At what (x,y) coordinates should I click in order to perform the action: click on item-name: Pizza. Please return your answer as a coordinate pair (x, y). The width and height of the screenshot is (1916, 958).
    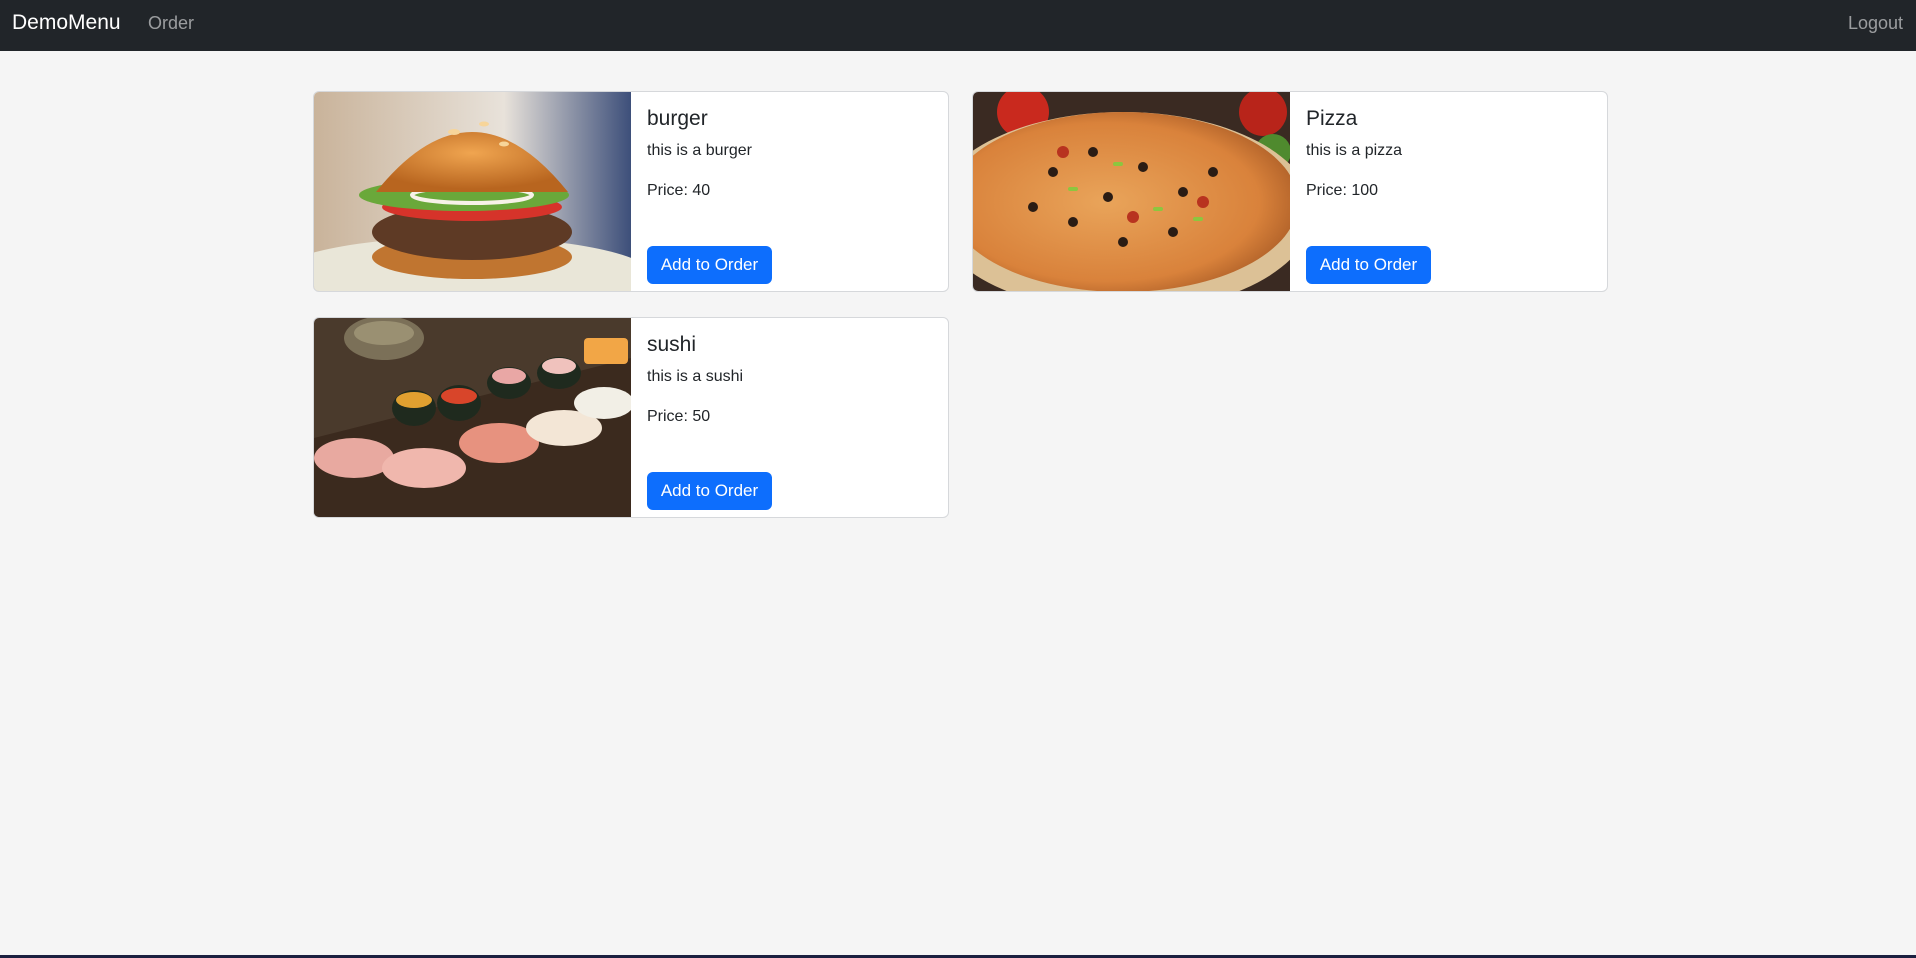
    Looking at the image, I should click on (1332, 118).